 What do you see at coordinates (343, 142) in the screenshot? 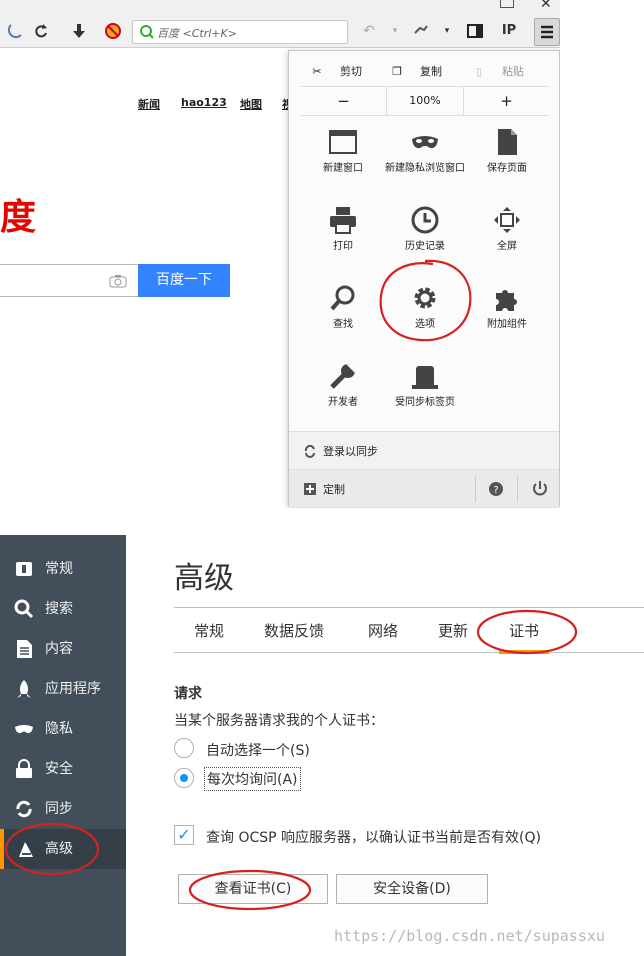
I see `new-window-icon` at bounding box center [343, 142].